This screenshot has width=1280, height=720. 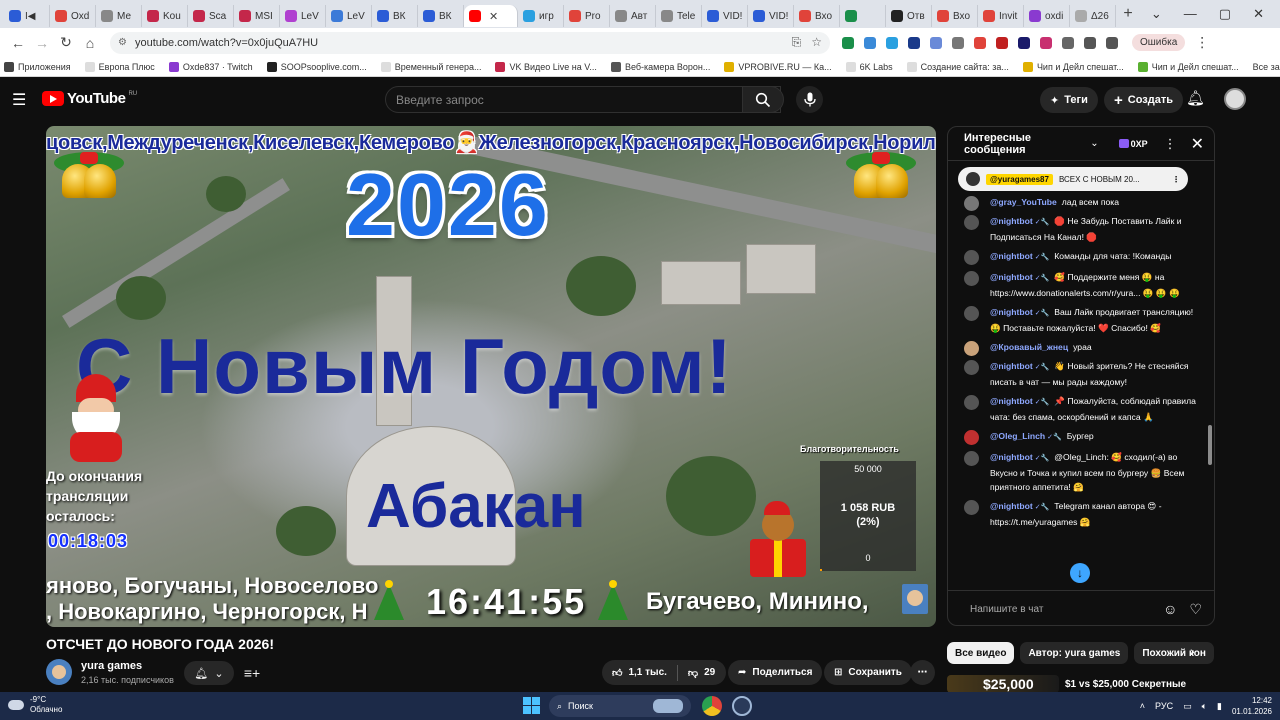 What do you see at coordinates (1077, 437) in the screenshot?
I see `chat-message: @Oleg_Linch Бургер` at bounding box center [1077, 437].